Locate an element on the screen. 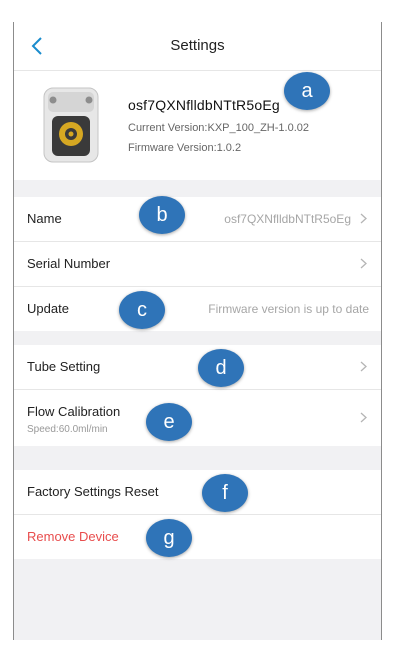 Image resolution: width=414 pixels, height=648 pixels. marker-b: b is located at coordinates (162, 215).